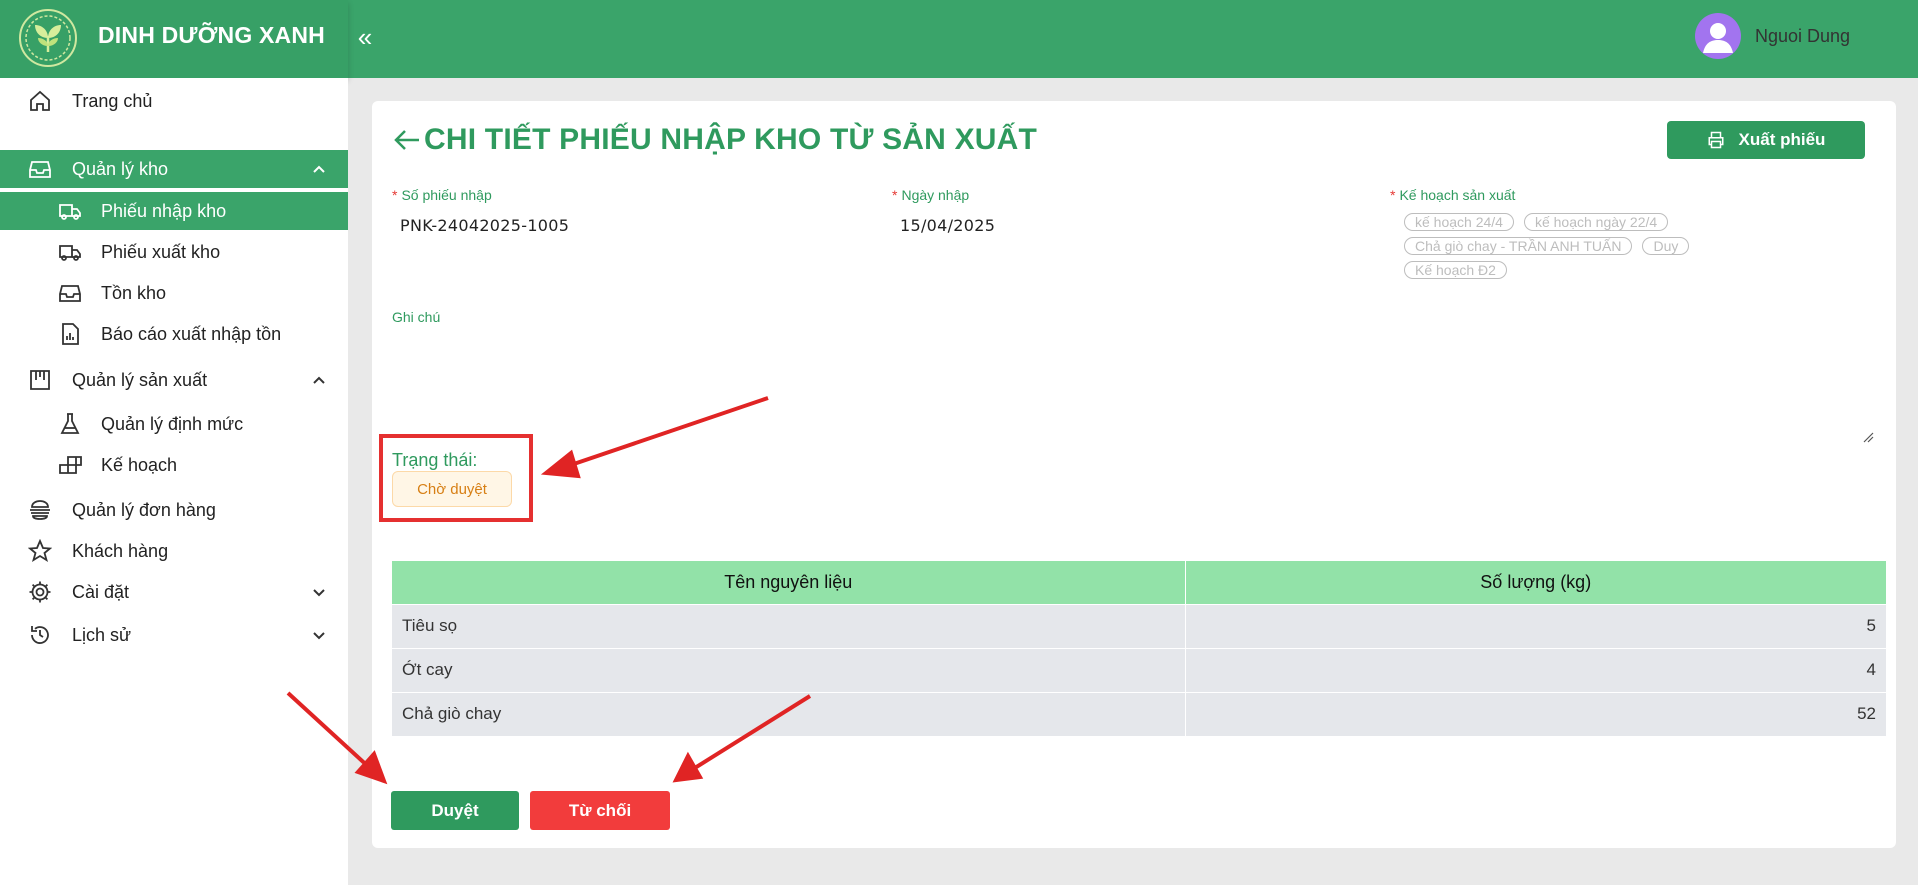  I want to click on table-row: Ớt cay 4, so click(1139, 669).